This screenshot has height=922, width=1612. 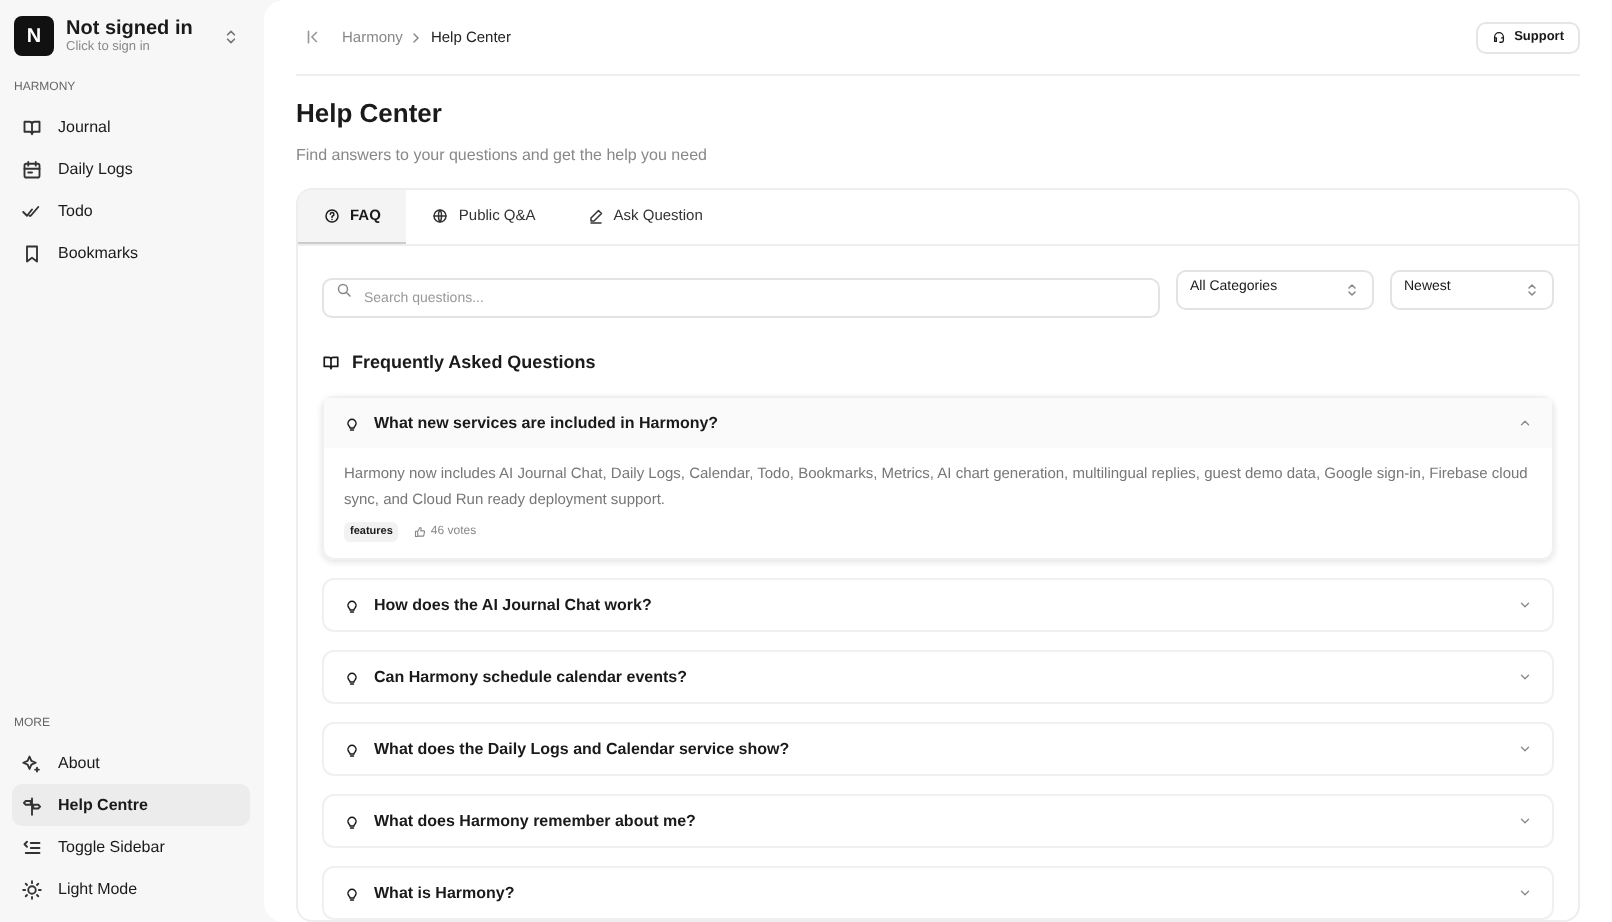 I want to click on question-text: Can Harmony schedule calendar events?, so click(x=531, y=677).